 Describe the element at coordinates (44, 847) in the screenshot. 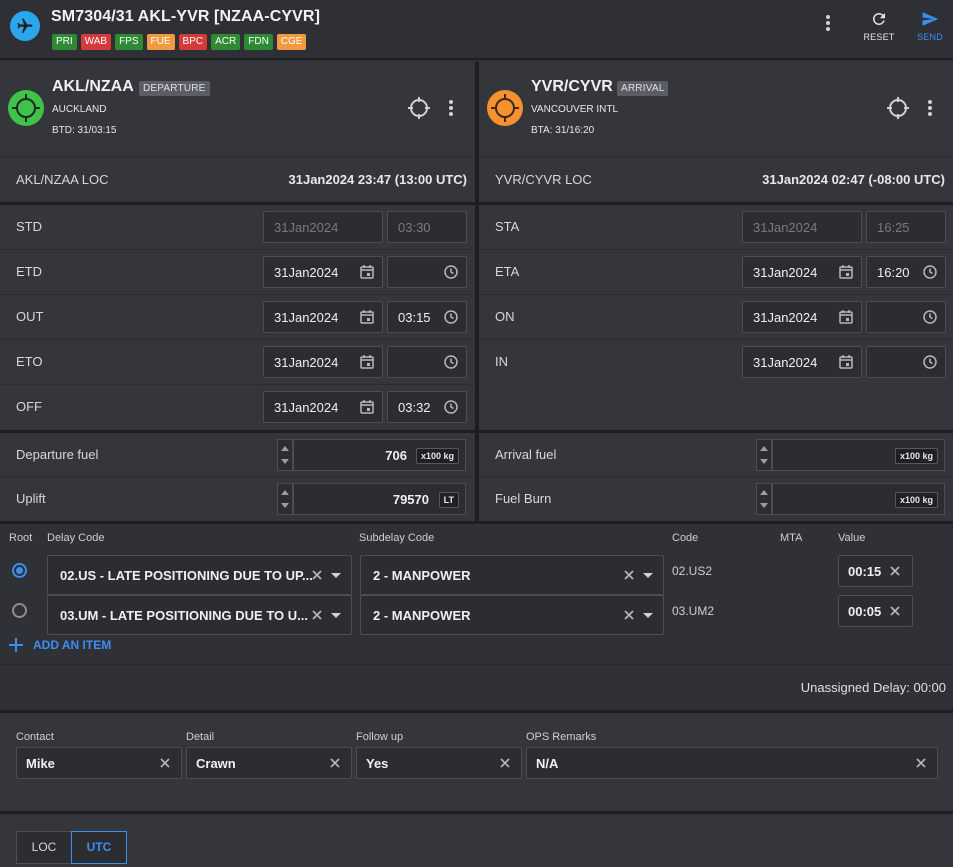

I see `loc-toggle-button: LOC` at that location.